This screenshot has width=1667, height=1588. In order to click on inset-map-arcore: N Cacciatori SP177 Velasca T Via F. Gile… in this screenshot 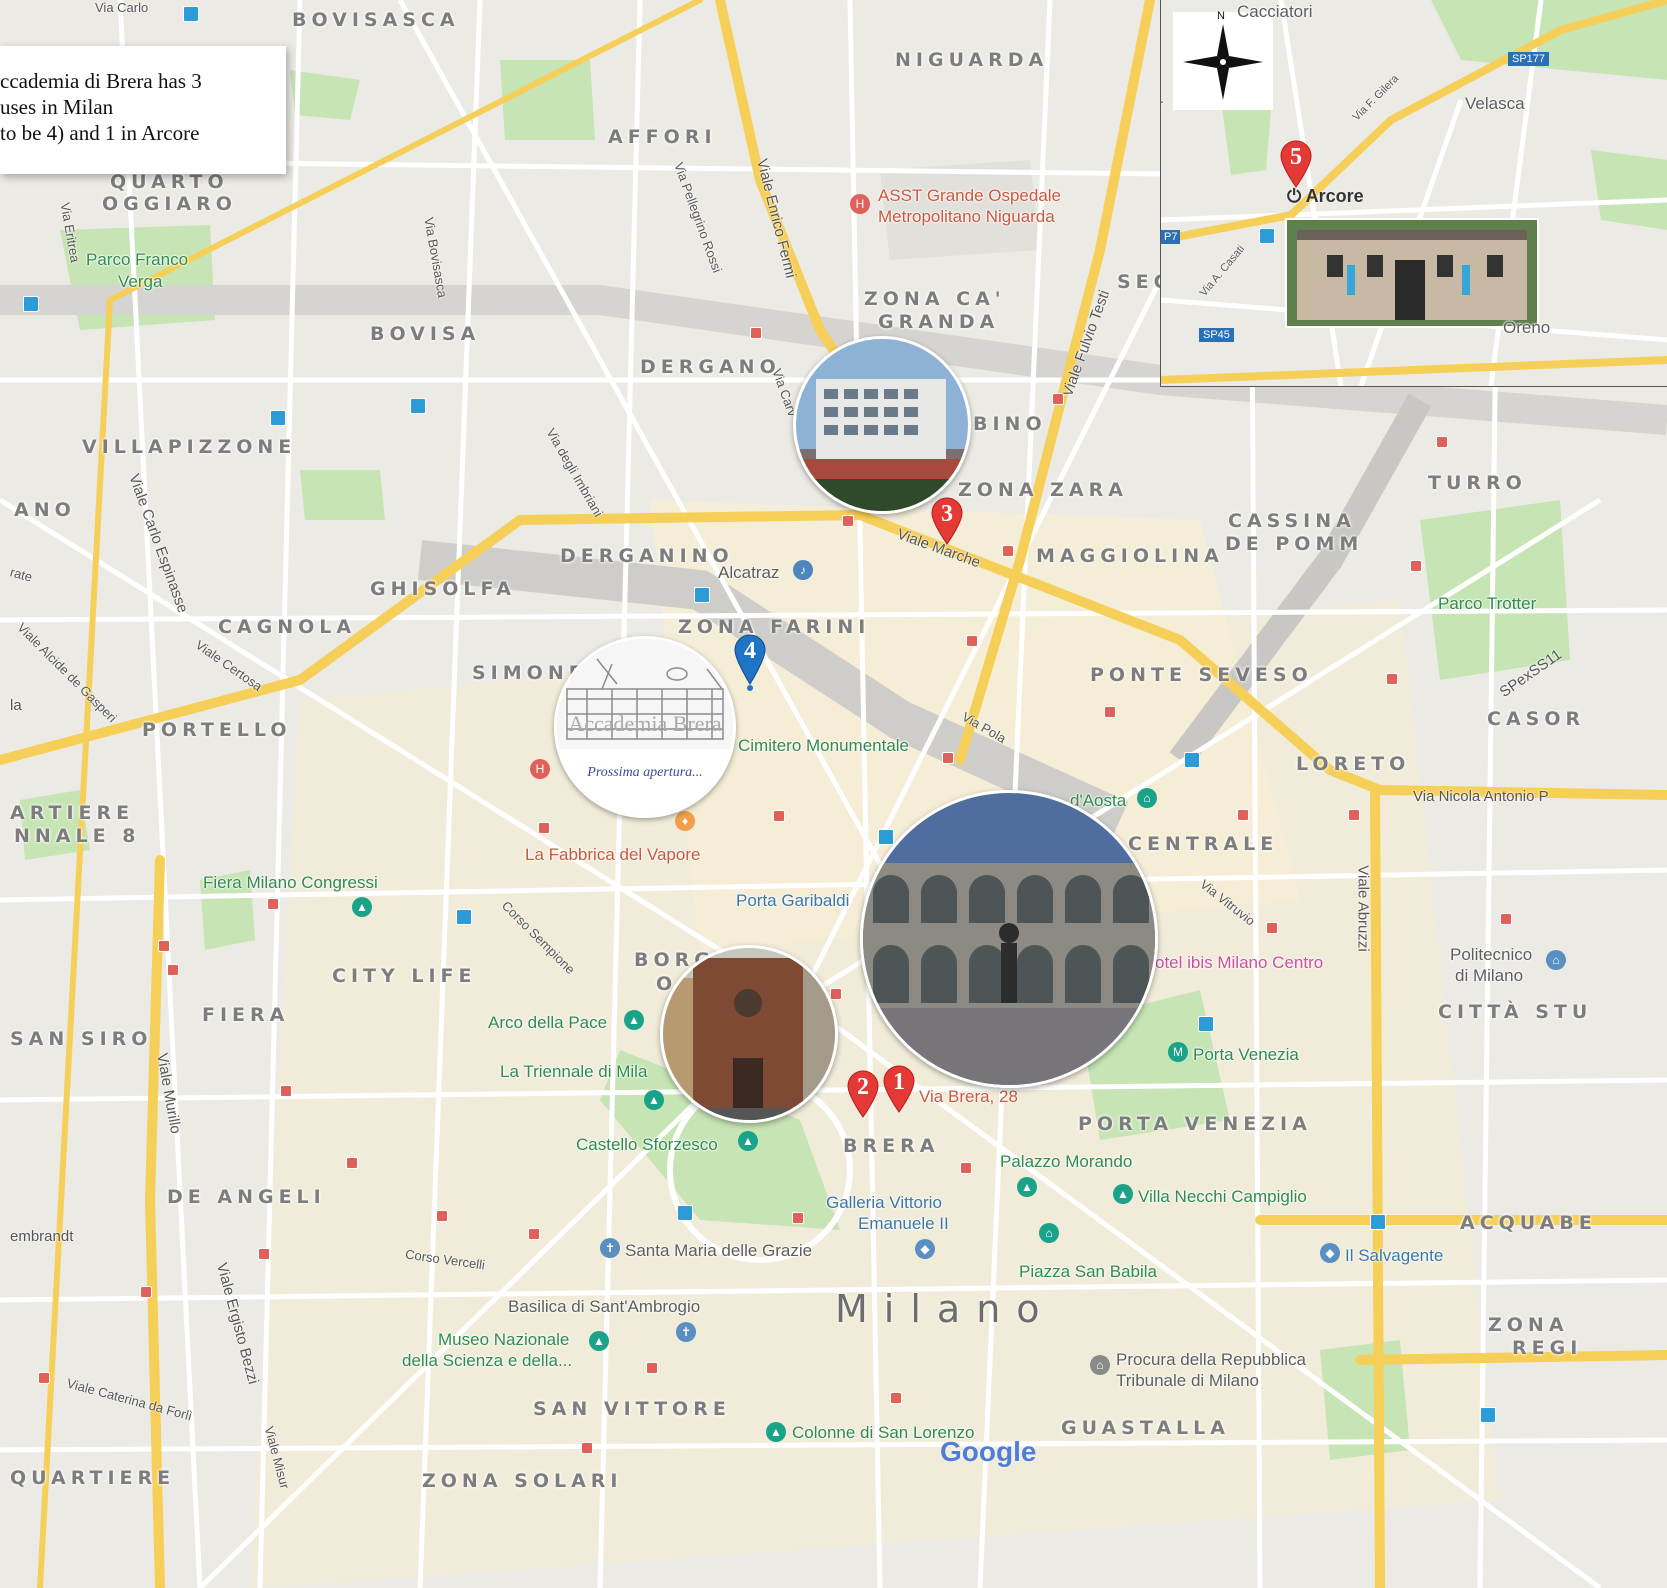, I will do `click(1413, 193)`.